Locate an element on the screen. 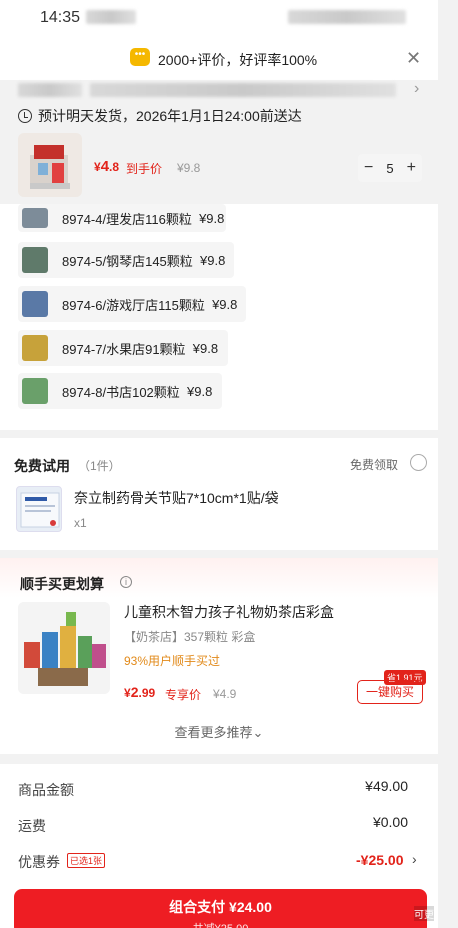  variant-item: 8974-5/钢琴店145颗粒 ¥9.8 is located at coordinates (126, 260).